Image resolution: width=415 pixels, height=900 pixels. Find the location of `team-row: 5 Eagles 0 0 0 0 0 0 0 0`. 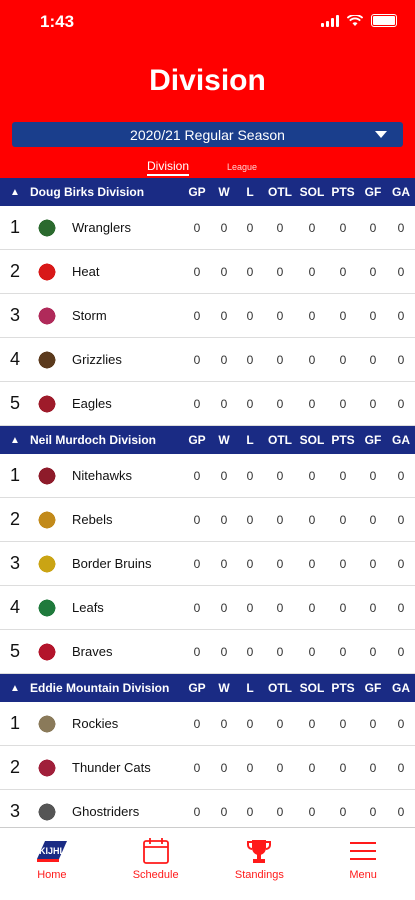

team-row: 5 Eagles 0 0 0 0 0 0 0 0 is located at coordinates (207, 404).